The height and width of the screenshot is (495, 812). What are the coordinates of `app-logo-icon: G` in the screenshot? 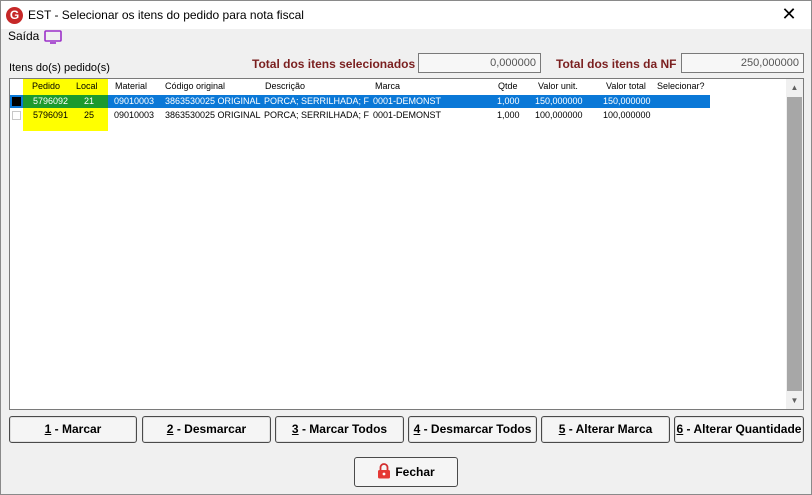 It's located at (14, 15).